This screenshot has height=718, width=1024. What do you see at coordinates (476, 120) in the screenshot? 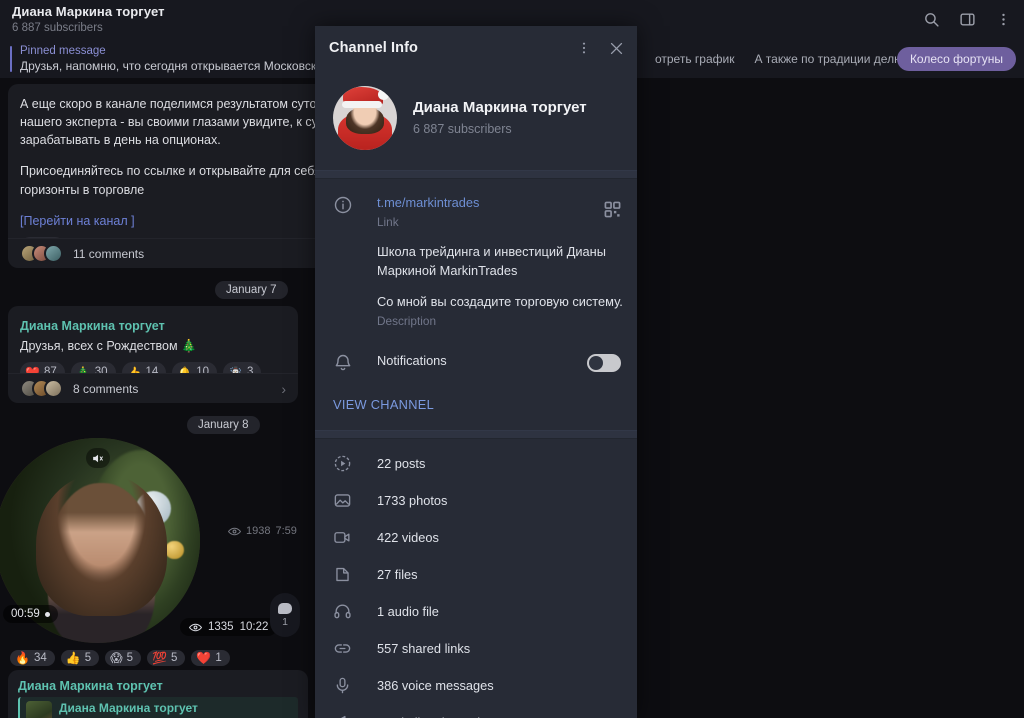
I see `channel-profile: Диана Маркина торгует 6 887 subscribers` at bounding box center [476, 120].